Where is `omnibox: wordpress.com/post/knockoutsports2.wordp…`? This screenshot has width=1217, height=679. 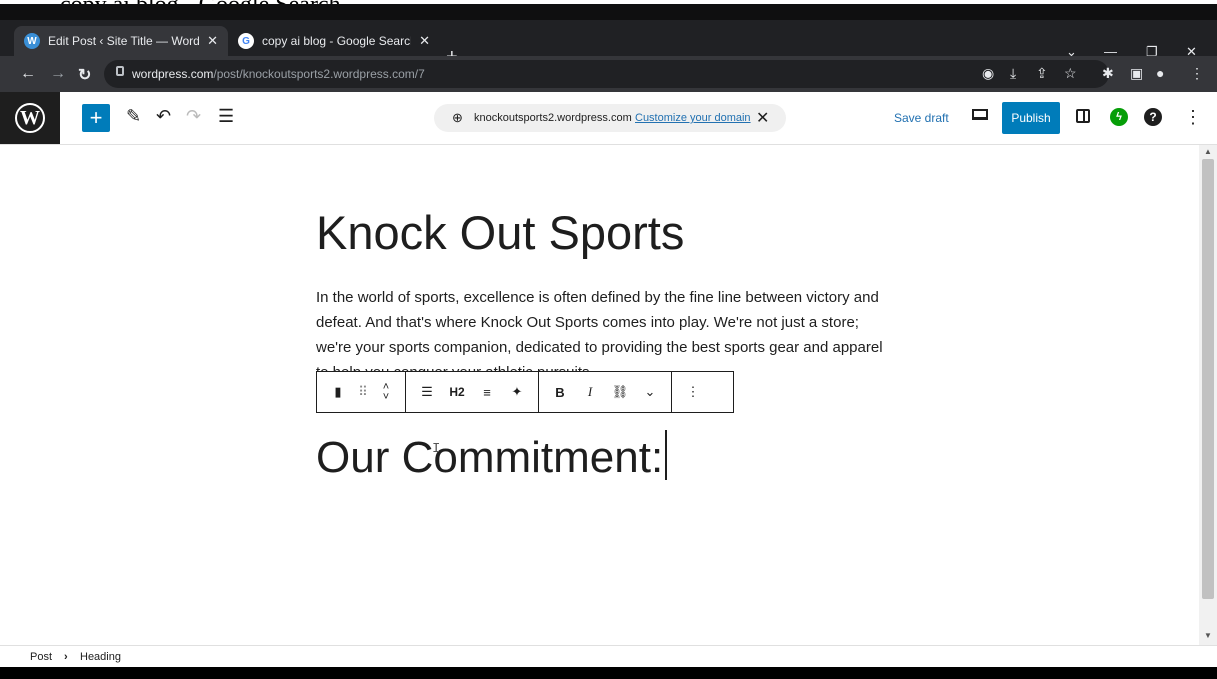
omnibox: wordpress.com/post/knockoutsports2.wordp… is located at coordinates (606, 74).